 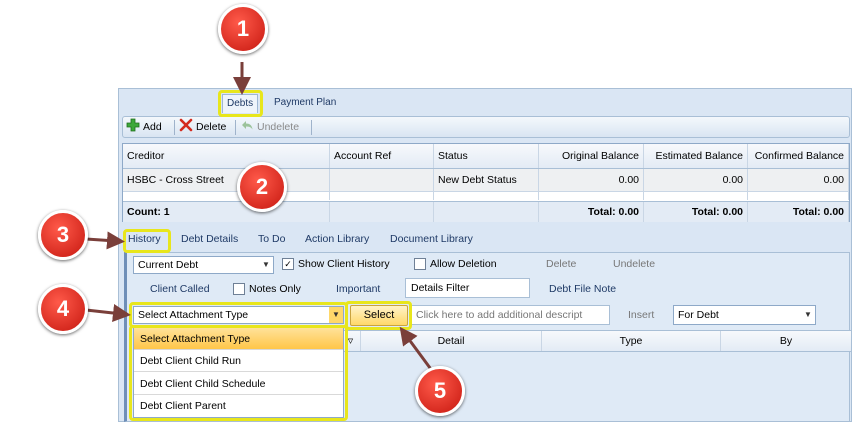 I want to click on step-marker-1: 1, so click(x=243, y=29).